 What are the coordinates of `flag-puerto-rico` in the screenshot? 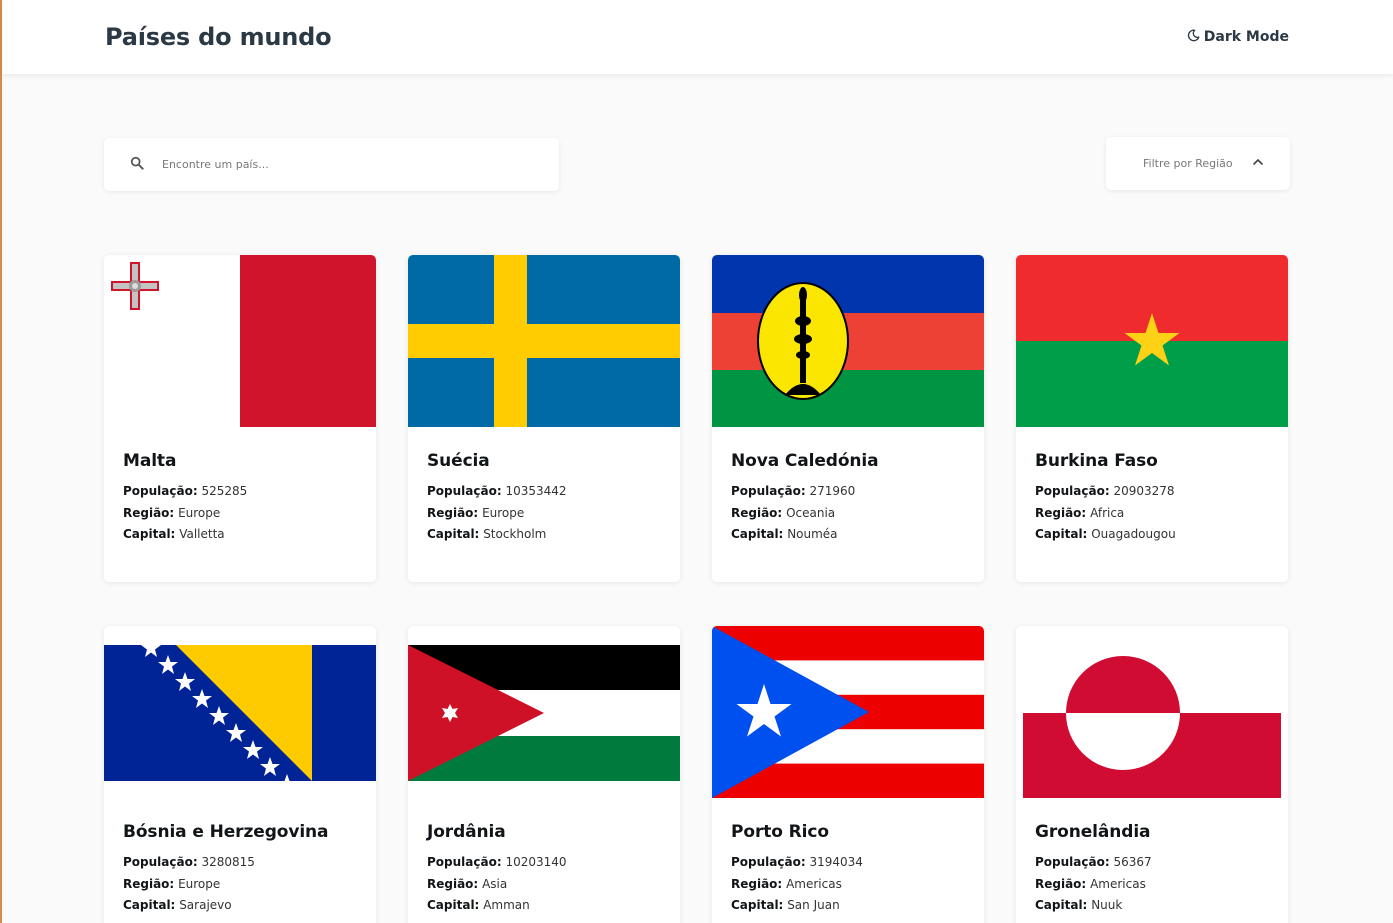 It's located at (848, 712).